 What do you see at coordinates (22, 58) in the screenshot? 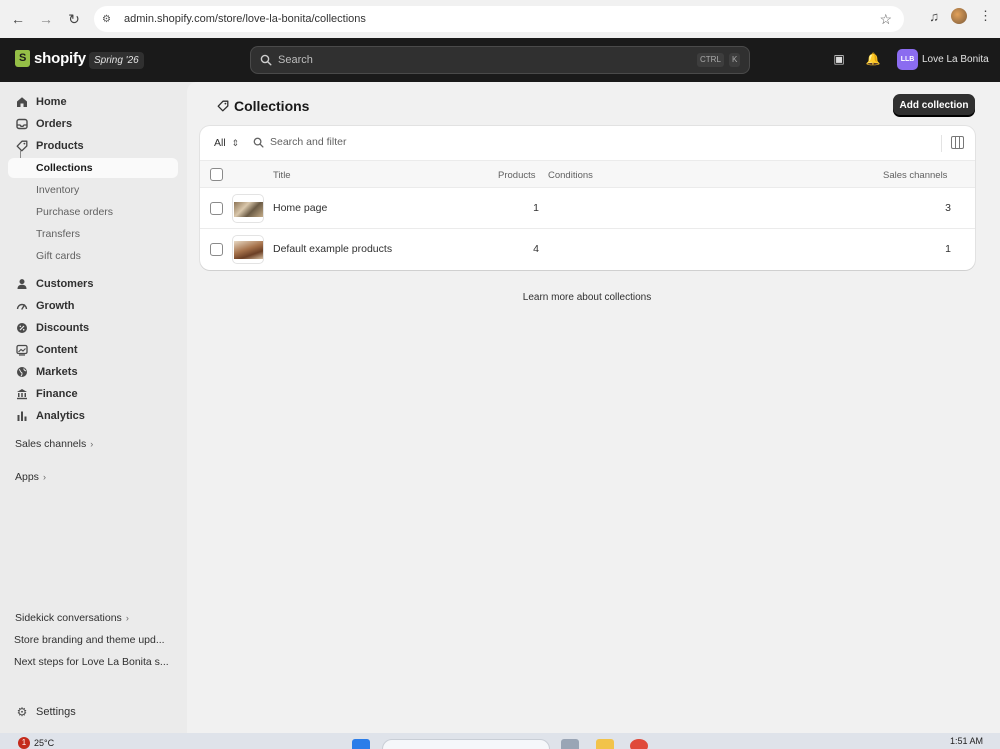
I see `shopify-bag-icon` at bounding box center [22, 58].